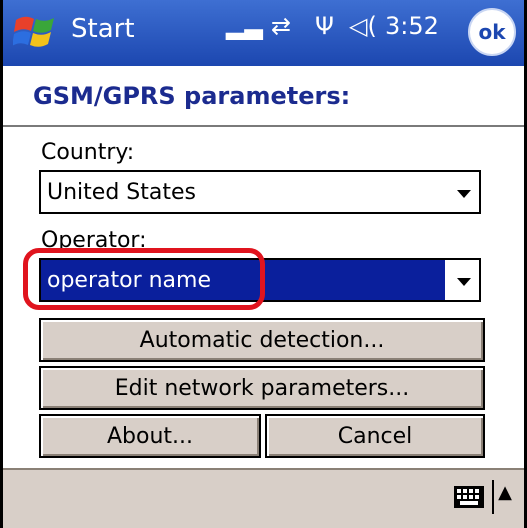 The height and width of the screenshot is (528, 527). Describe the element at coordinates (493, 497) in the screenshot. I see `sip-separator` at that location.